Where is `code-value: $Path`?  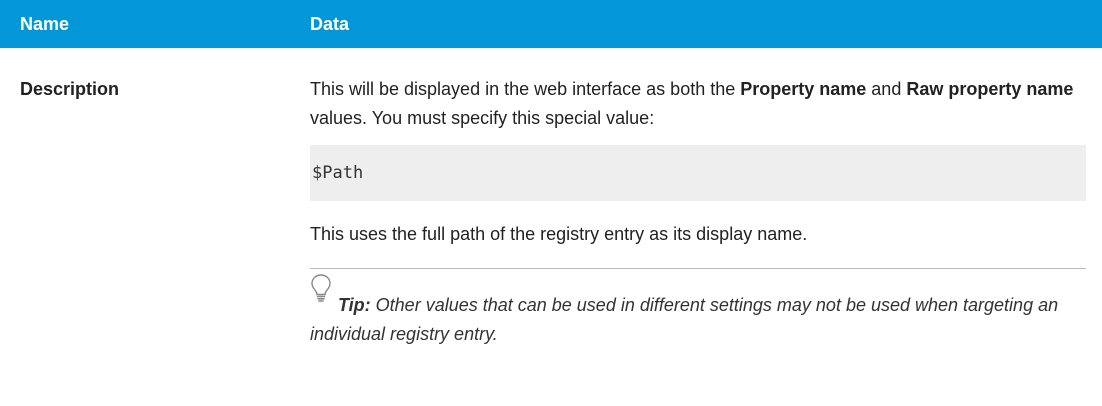
code-value: $Path is located at coordinates (338, 172).